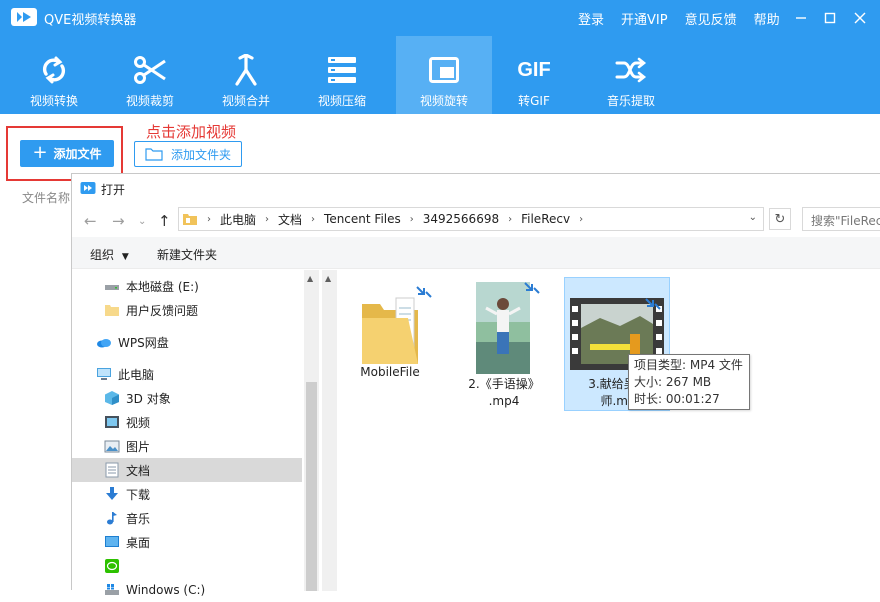 Image resolution: width=880 pixels, height=602 pixels. What do you see at coordinates (187, 310) in the screenshot?
I see `nav-item-feedback-folder: 用户反馈问题` at bounding box center [187, 310].